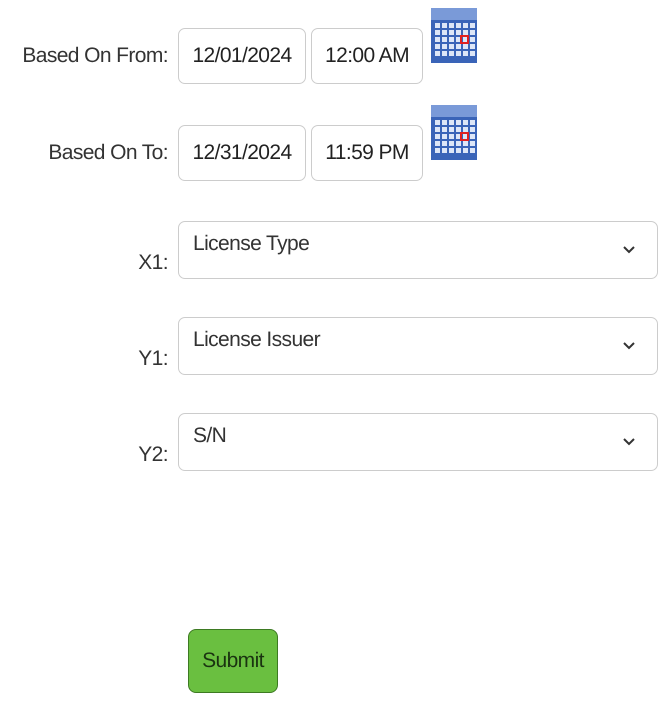 The image size is (659, 709). Describe the element at coordinates (367, 153) in the screenshot. I see `time-field: 11:59 PM` at that location.